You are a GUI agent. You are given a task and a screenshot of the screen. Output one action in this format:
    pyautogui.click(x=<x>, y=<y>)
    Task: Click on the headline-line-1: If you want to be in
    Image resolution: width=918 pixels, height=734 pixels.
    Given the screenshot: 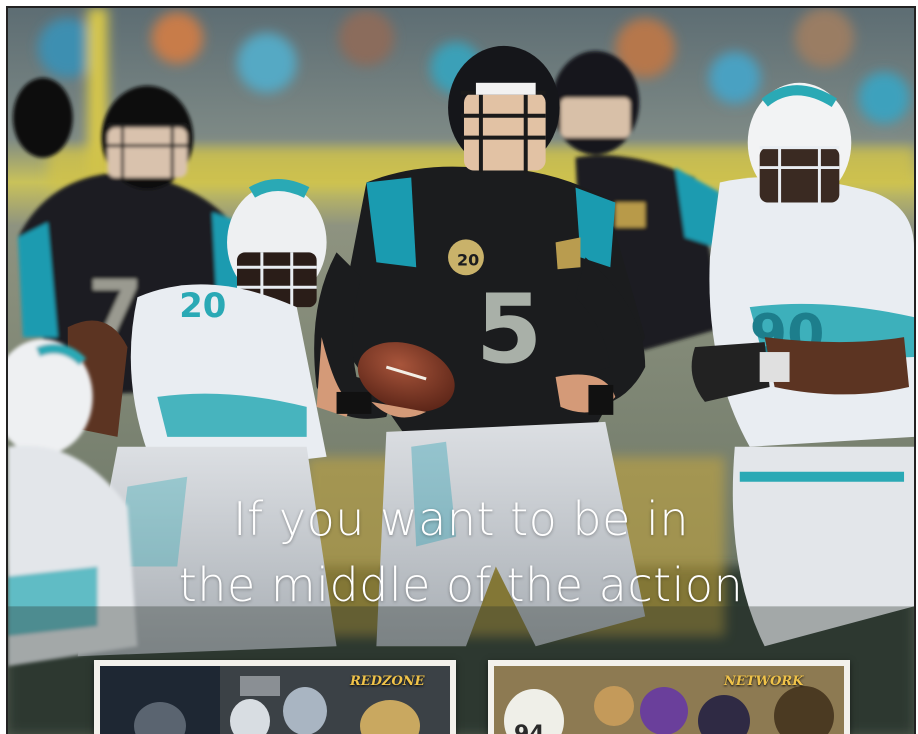 What is the action you would take?
    pyautogui.click(x=460, y=519)
    